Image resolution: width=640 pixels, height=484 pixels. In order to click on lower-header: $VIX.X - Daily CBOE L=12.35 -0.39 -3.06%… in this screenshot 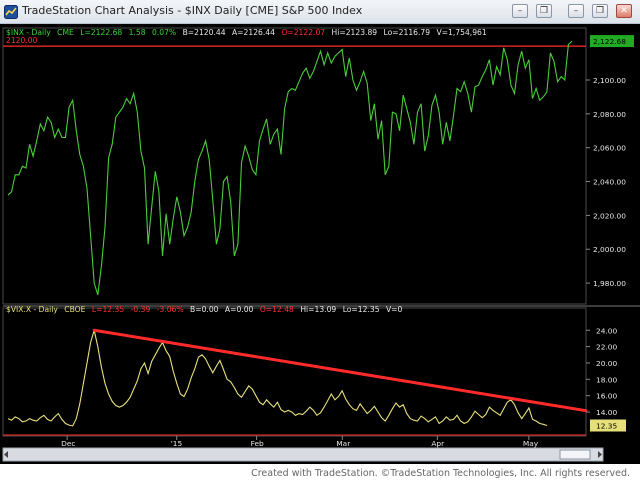, I will do `click(204, 309)`.